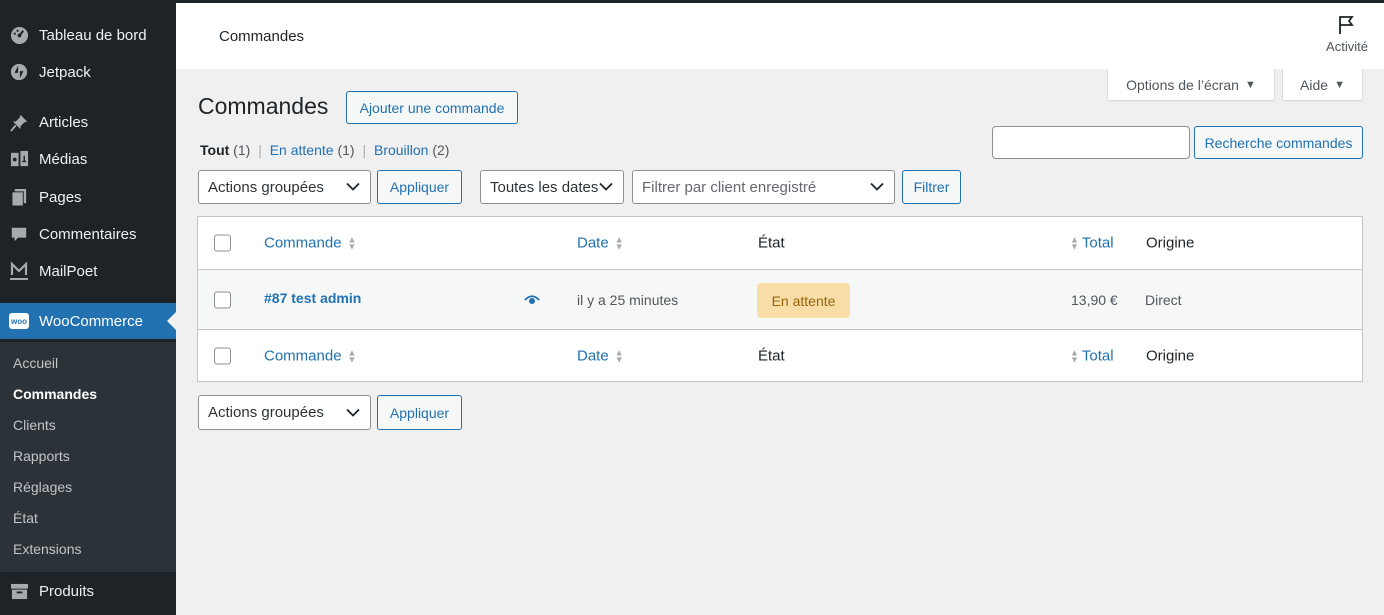 The image size is (1384, 615). Describe the element at coordinates (1170, 243) in the screenshot. I see `column-origin-header: Origine` at that location.